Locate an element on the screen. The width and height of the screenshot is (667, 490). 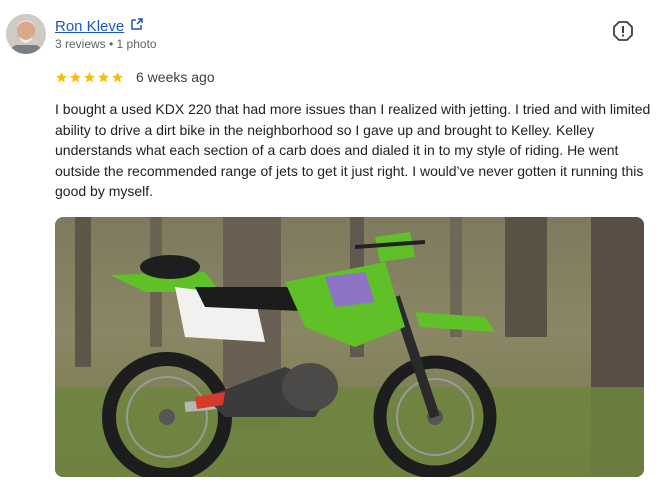
report-icon is located at coordinates (623, 31).